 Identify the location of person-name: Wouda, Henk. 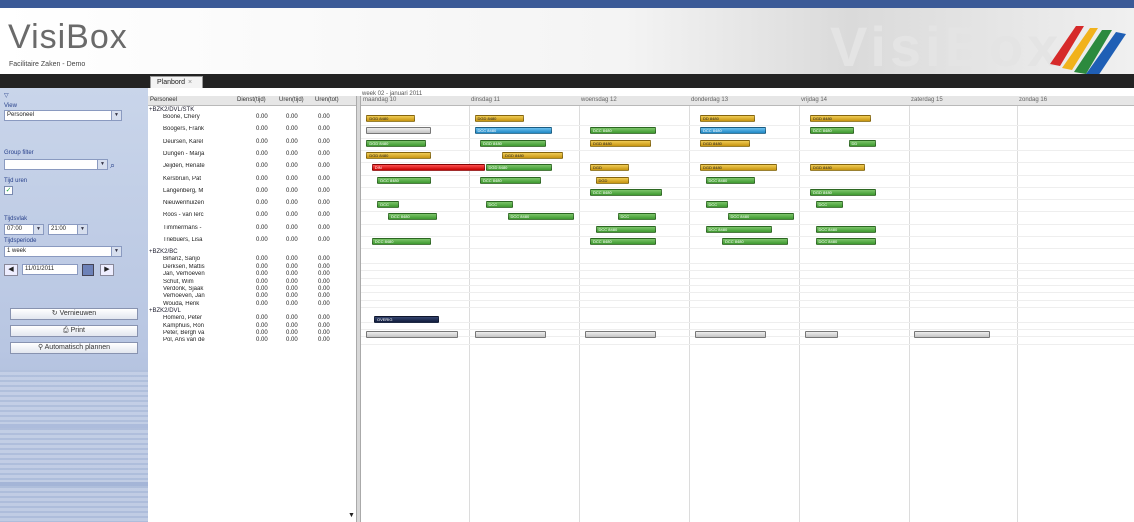
(181, 303).